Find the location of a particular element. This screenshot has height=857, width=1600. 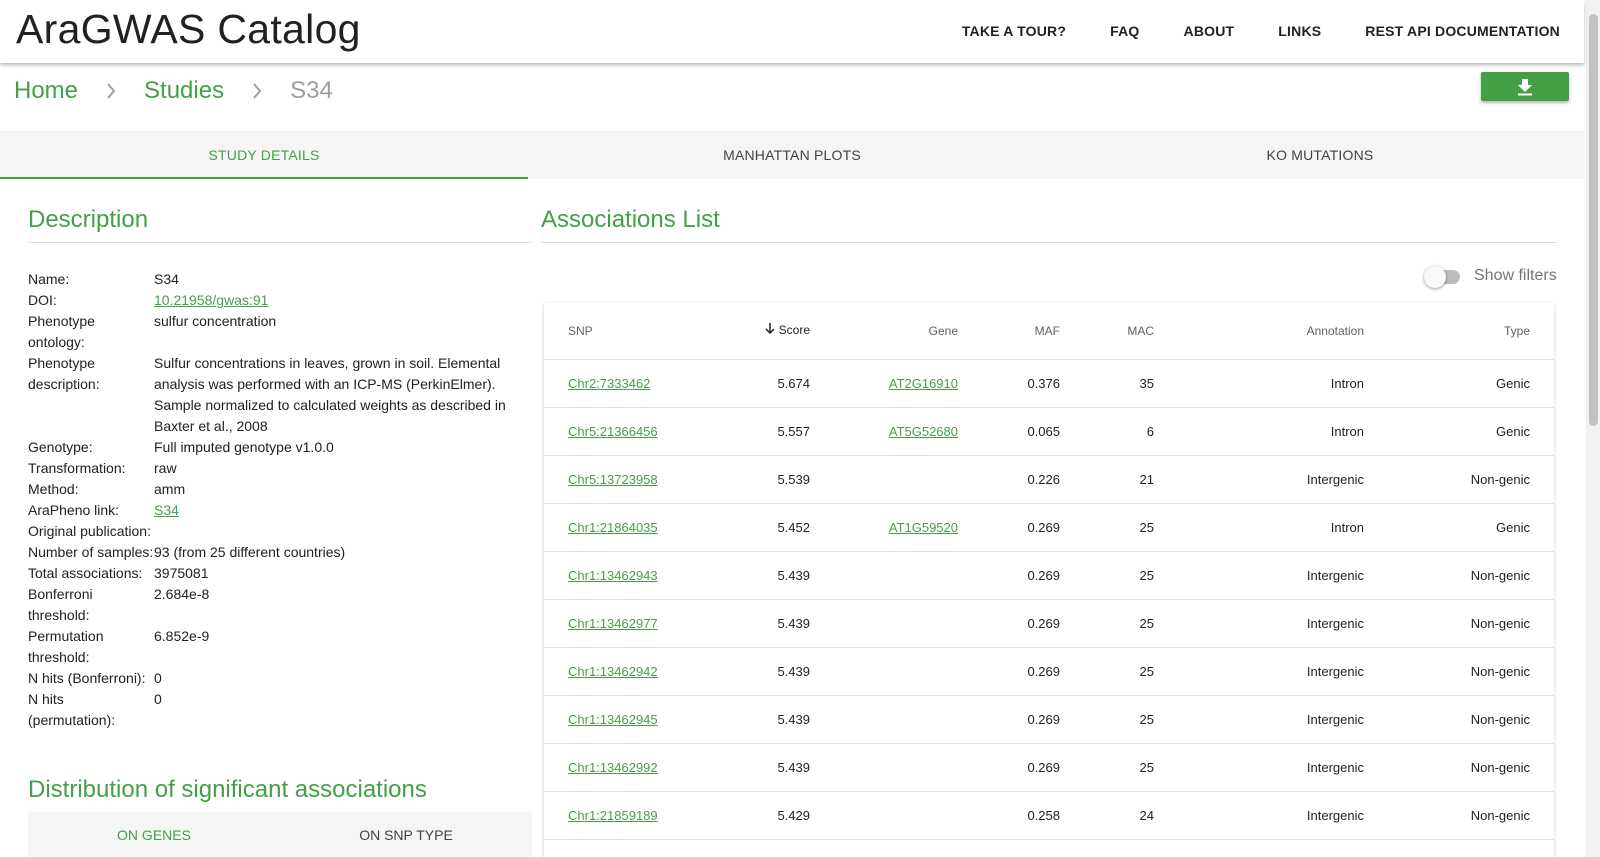

arrow-down-icon is located at coordinates (770, 330).